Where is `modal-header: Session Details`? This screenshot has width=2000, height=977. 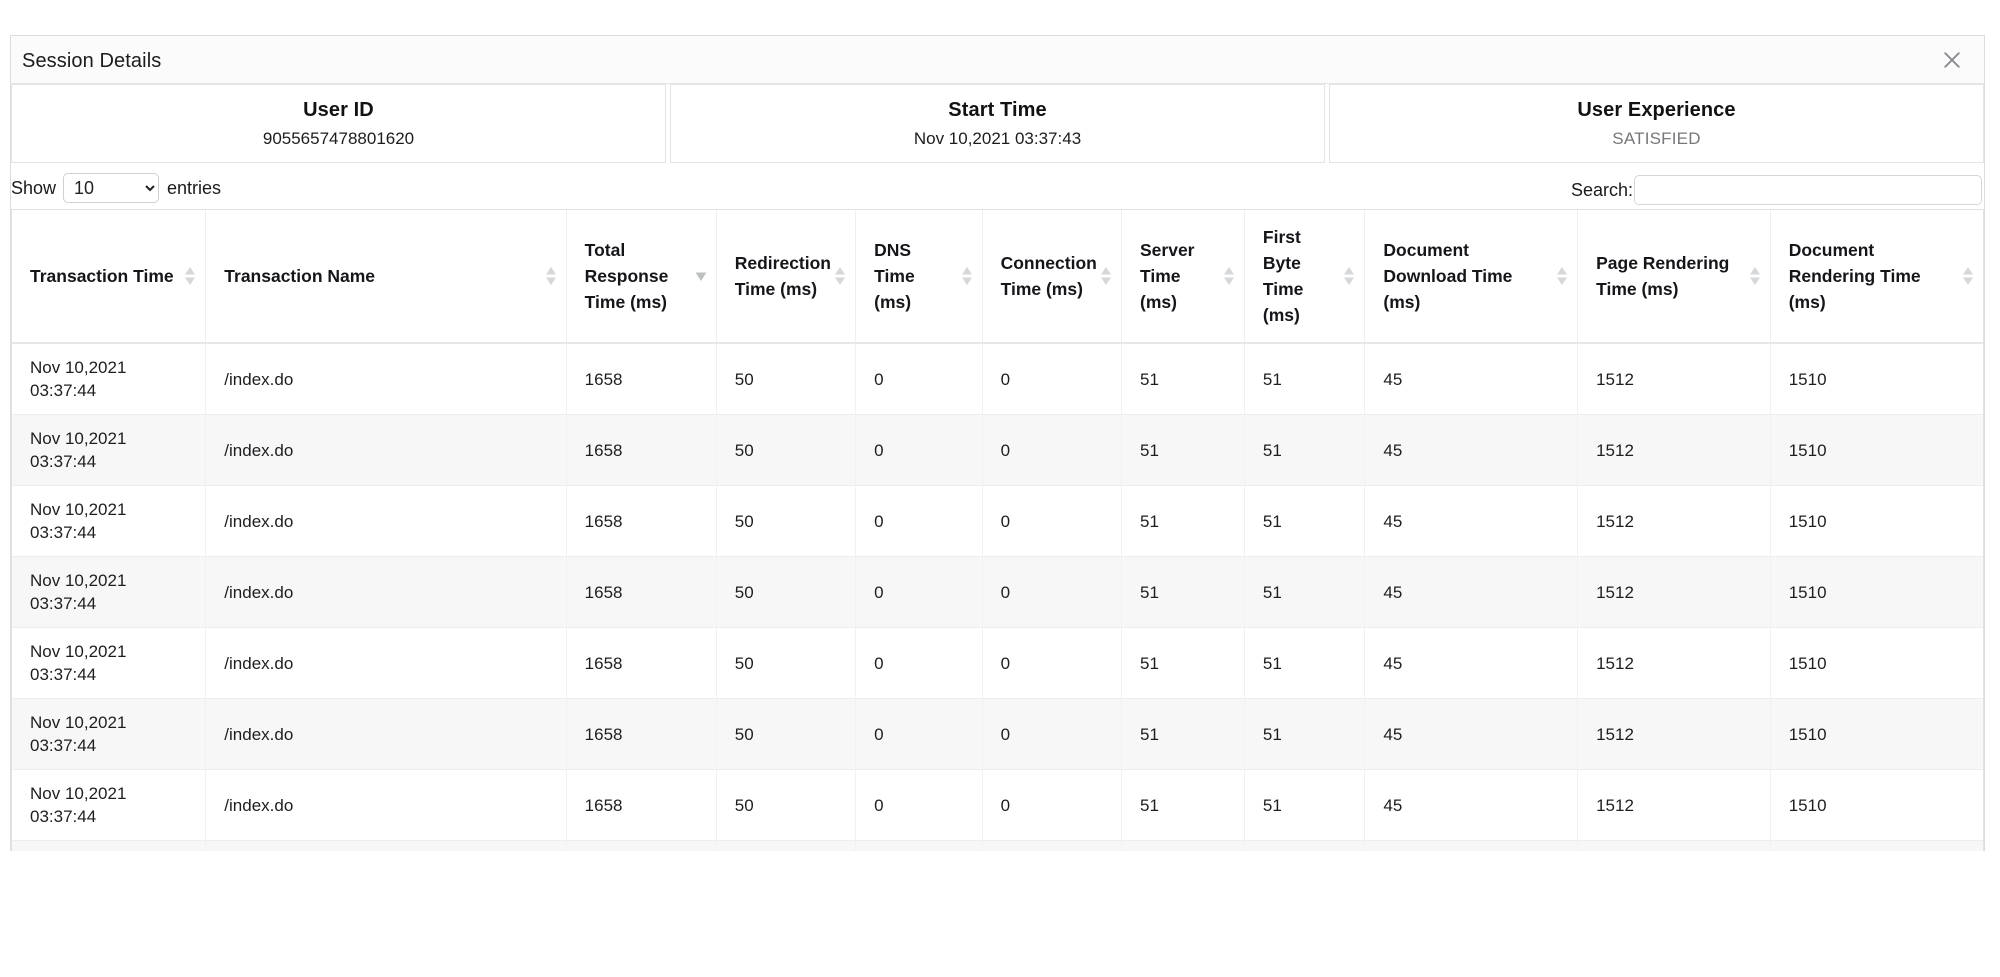 modal-header: Session Details is located at coordinates (997, 60).